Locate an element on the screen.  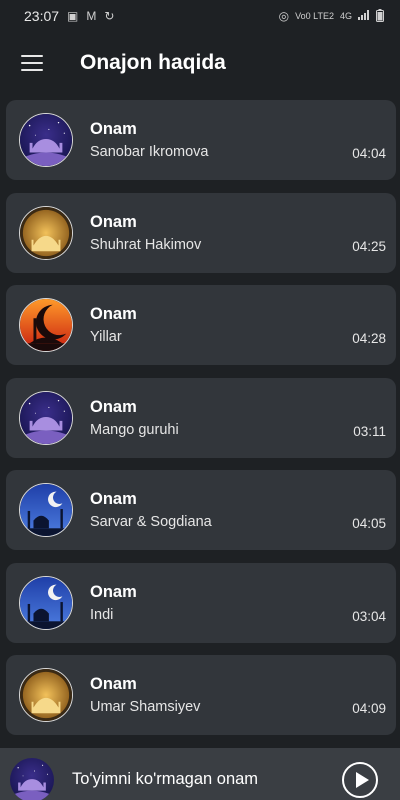
song-duration: 04:25 is located at coordinates (369, 246).